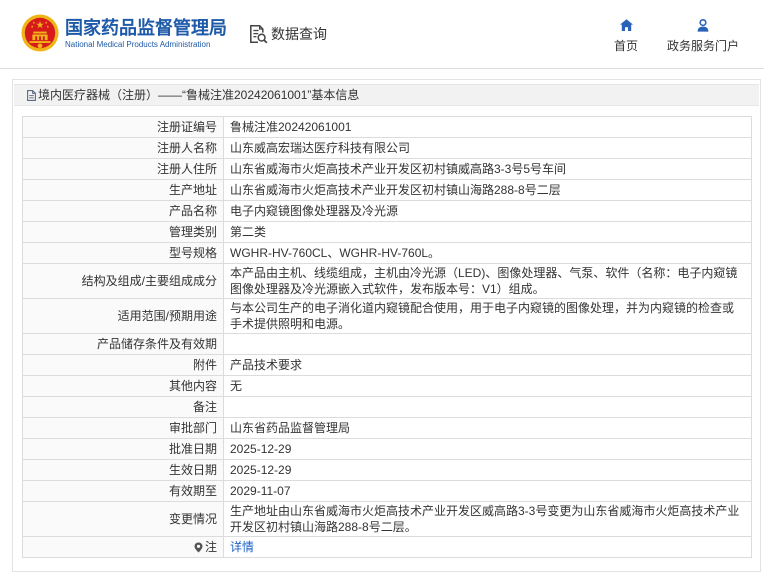 This screenshot has height=580, width=764. Describe the element at coordinates (123, 407) in the screenshot. I see `field-label: 备注` at that location.